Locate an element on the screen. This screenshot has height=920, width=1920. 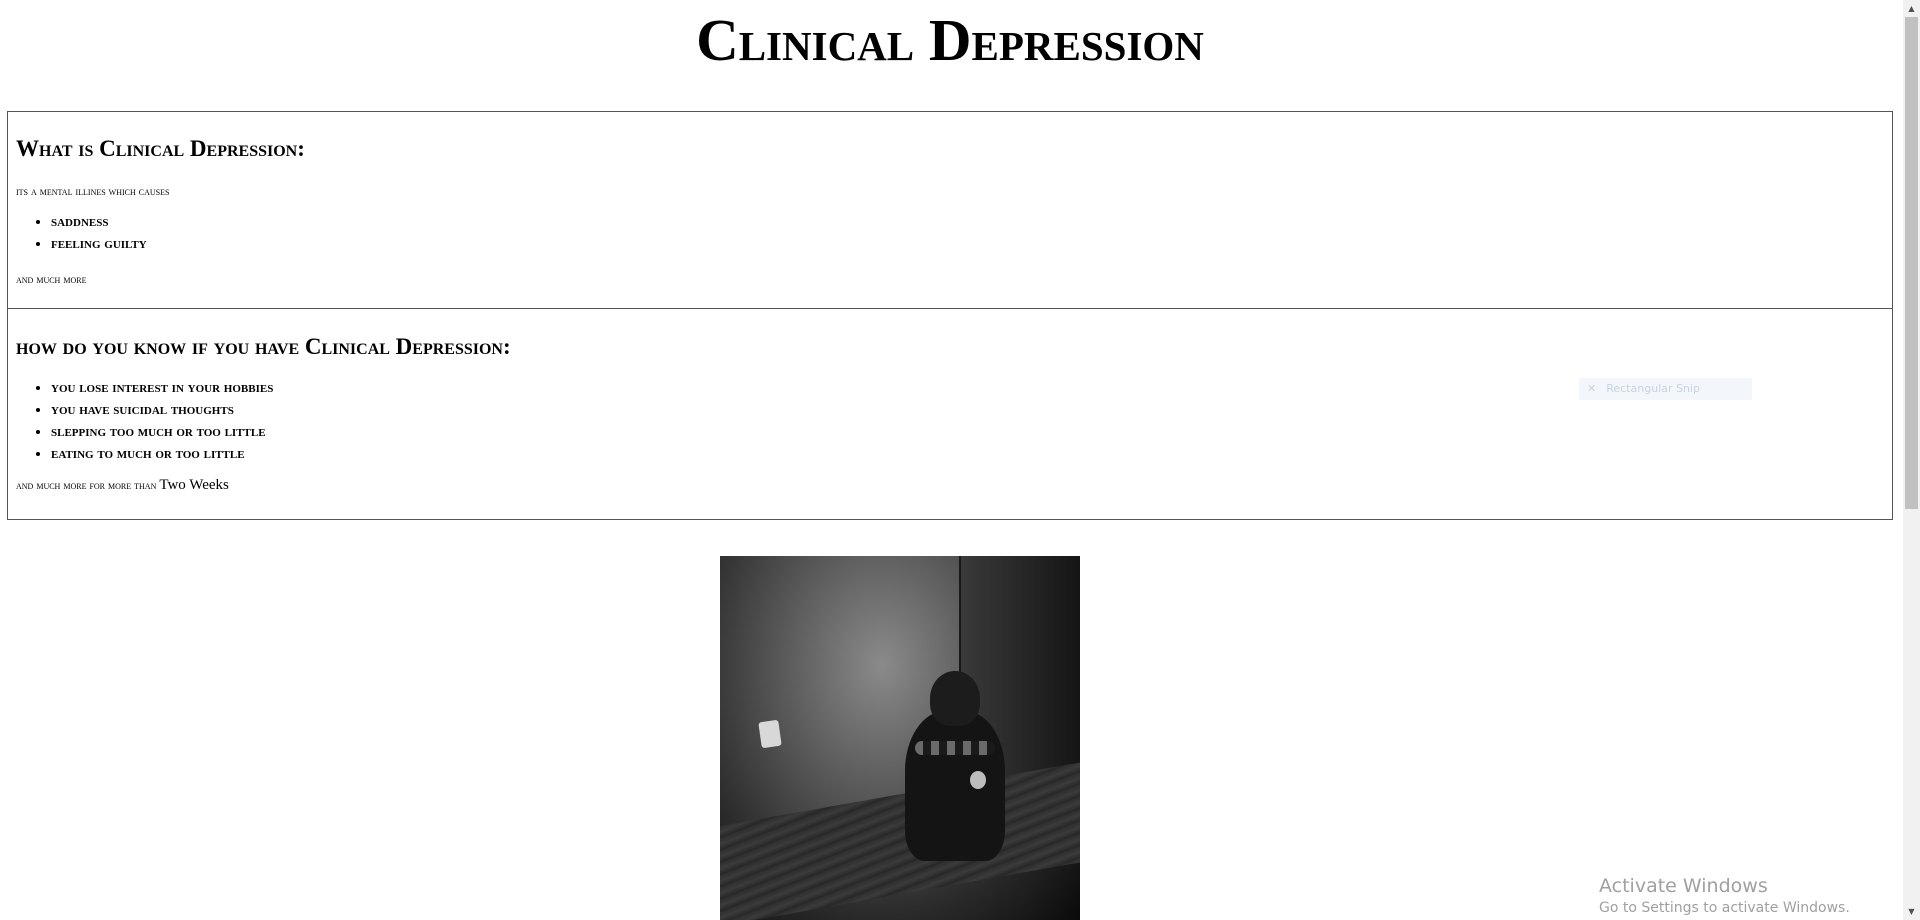
list-item: saddness is located at coordinates (99, 222).